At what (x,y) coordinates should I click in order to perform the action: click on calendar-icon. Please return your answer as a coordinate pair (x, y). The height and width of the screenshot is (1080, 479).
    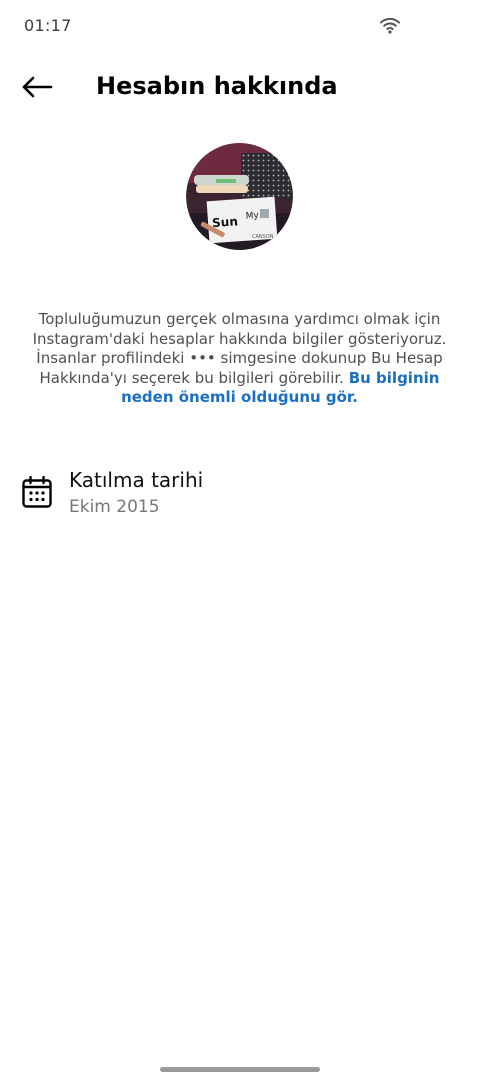
    Looking at the image, I should click on (37, 492).